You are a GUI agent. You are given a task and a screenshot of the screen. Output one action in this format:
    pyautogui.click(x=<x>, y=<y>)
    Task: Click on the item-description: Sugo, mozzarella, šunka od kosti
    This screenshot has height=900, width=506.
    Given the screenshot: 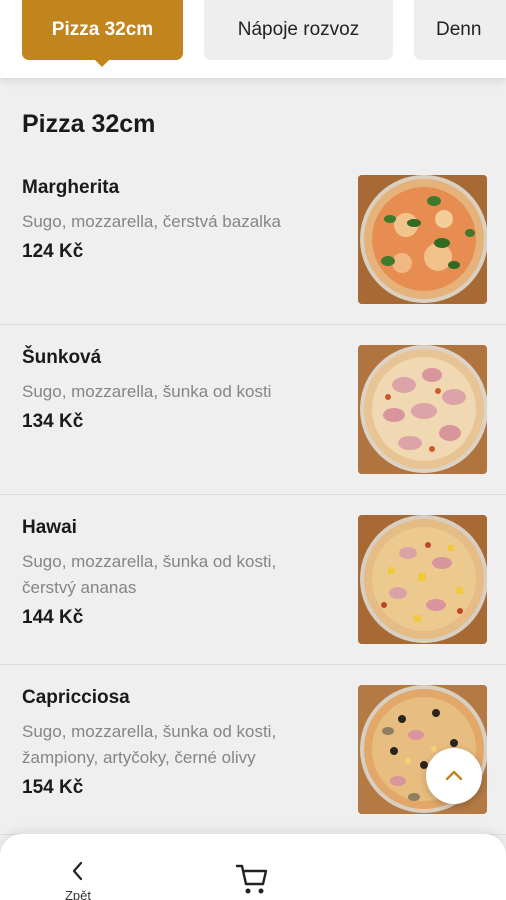 What is the action you would take?
    pyautogui.click(x=147, y=391)
    